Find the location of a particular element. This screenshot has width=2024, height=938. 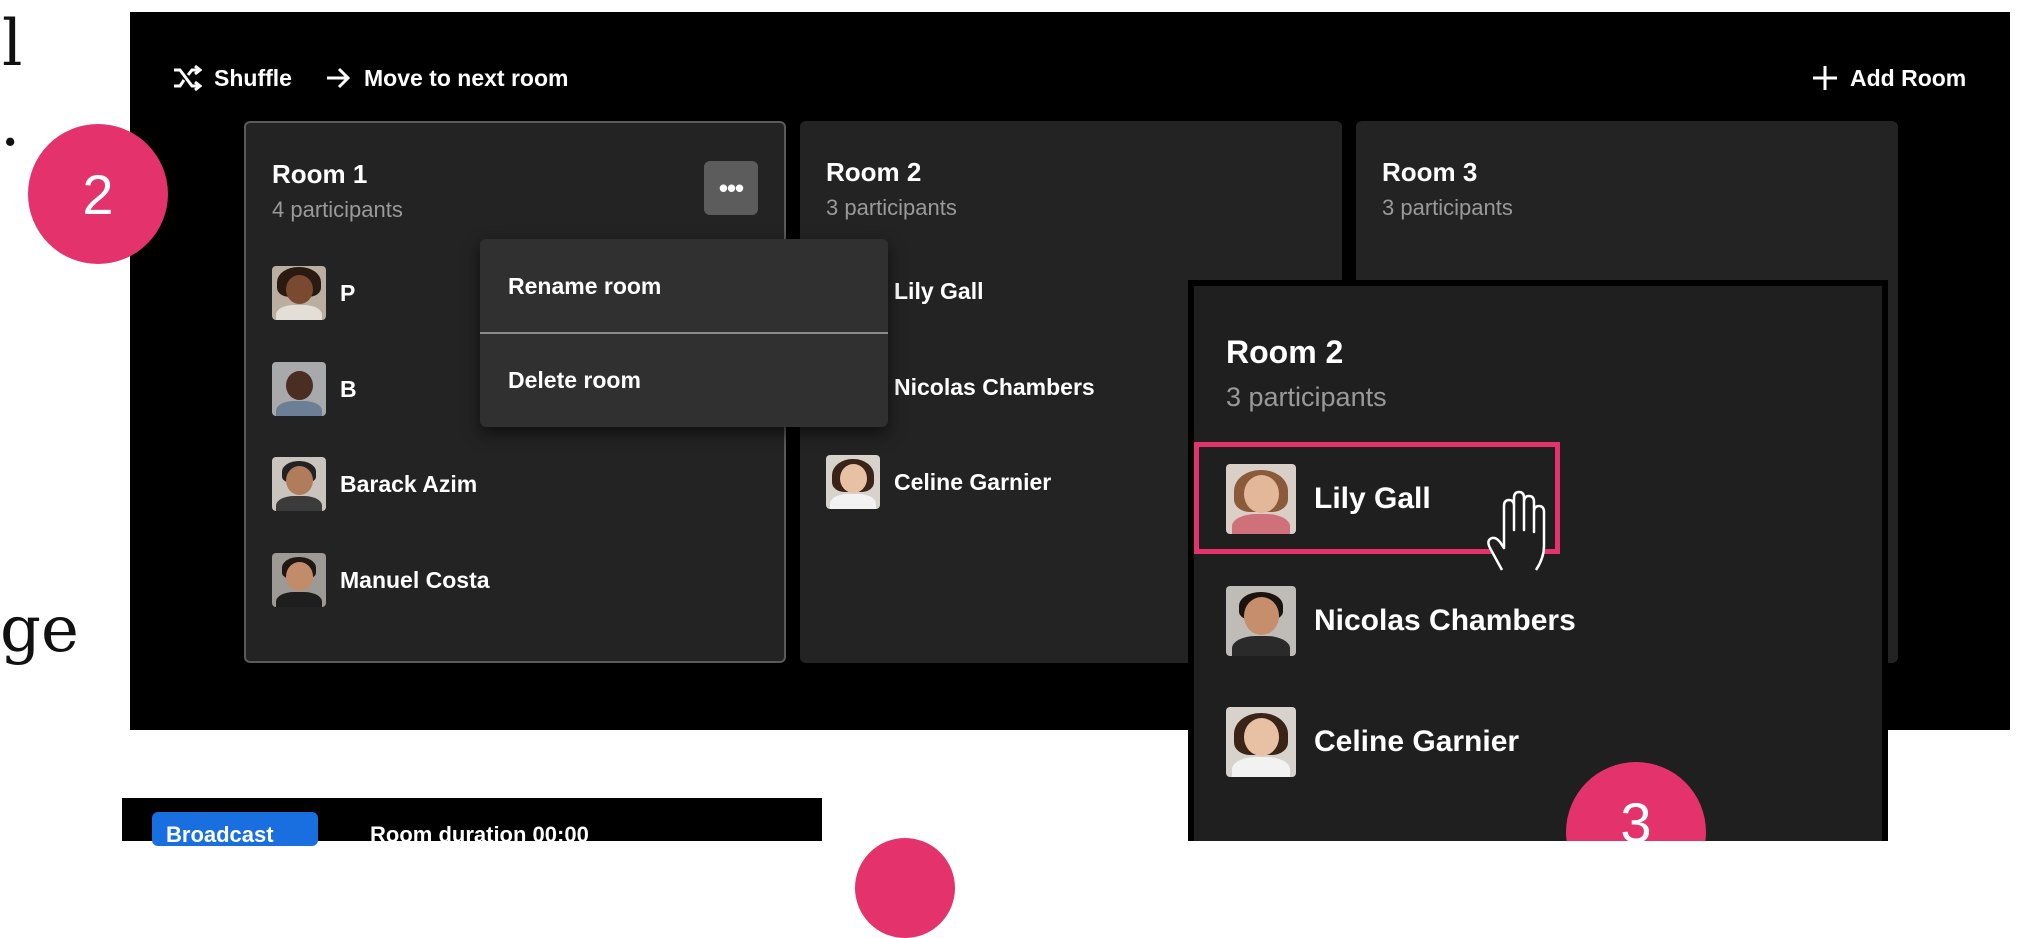

arrow-right-icon is located at coordinates (339, 78).